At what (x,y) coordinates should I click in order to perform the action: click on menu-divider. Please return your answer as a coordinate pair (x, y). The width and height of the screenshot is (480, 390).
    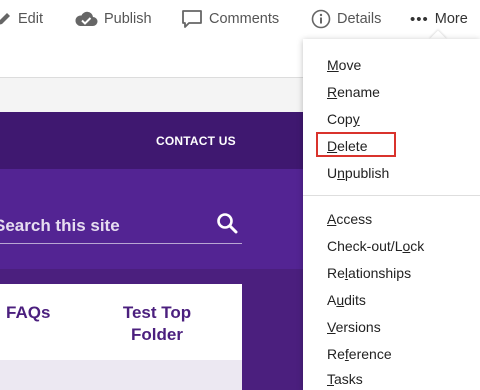
    Looking at the image, I should click on (391, 195).